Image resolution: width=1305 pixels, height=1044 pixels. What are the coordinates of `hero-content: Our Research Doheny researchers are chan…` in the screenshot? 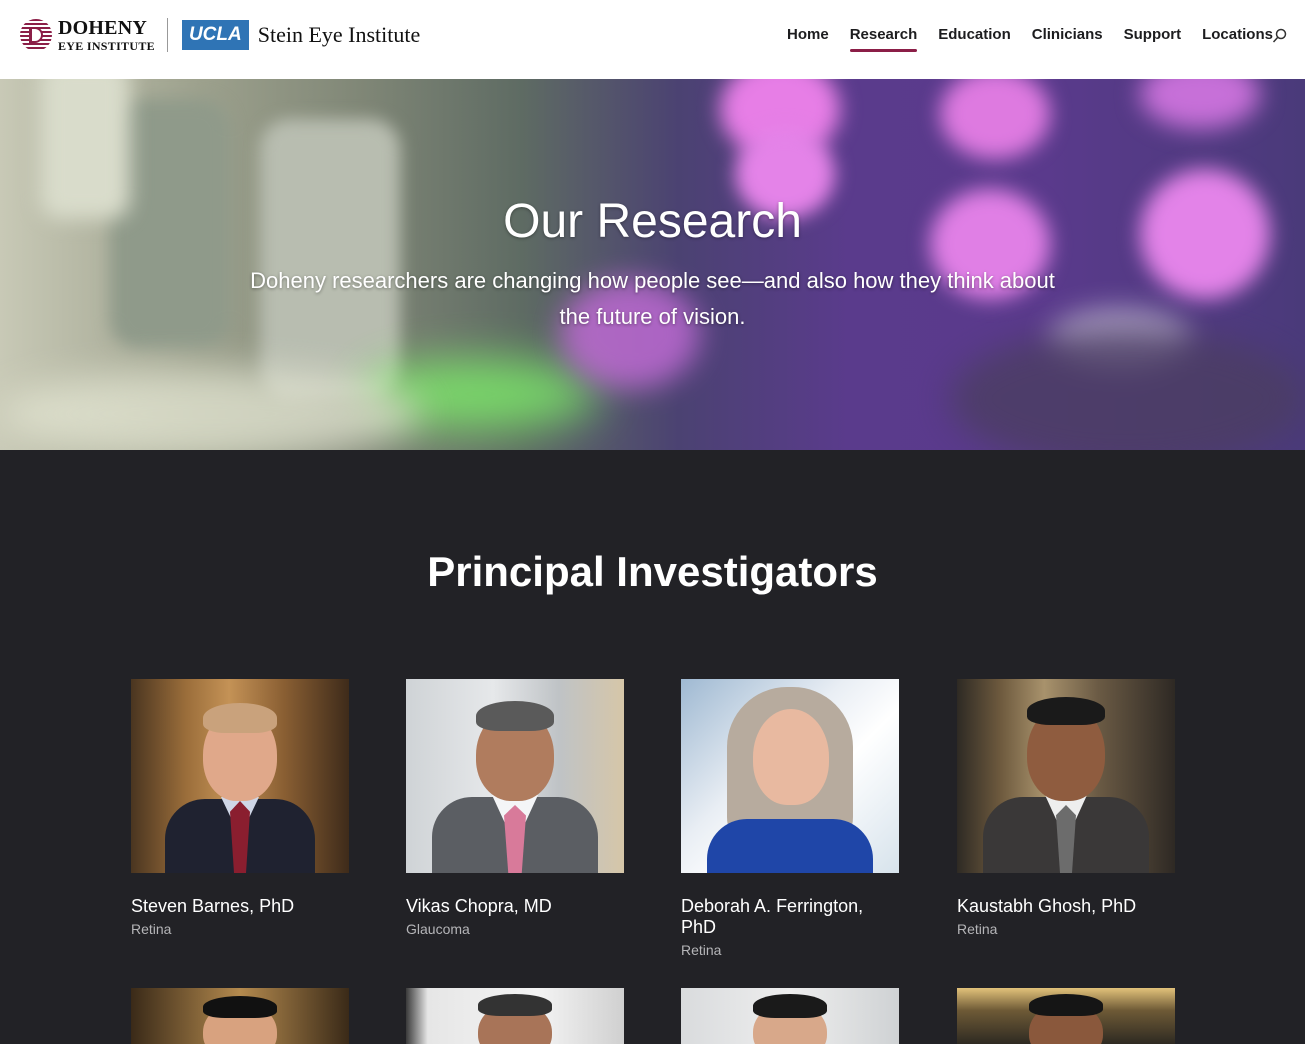 It's located at (652, 264).